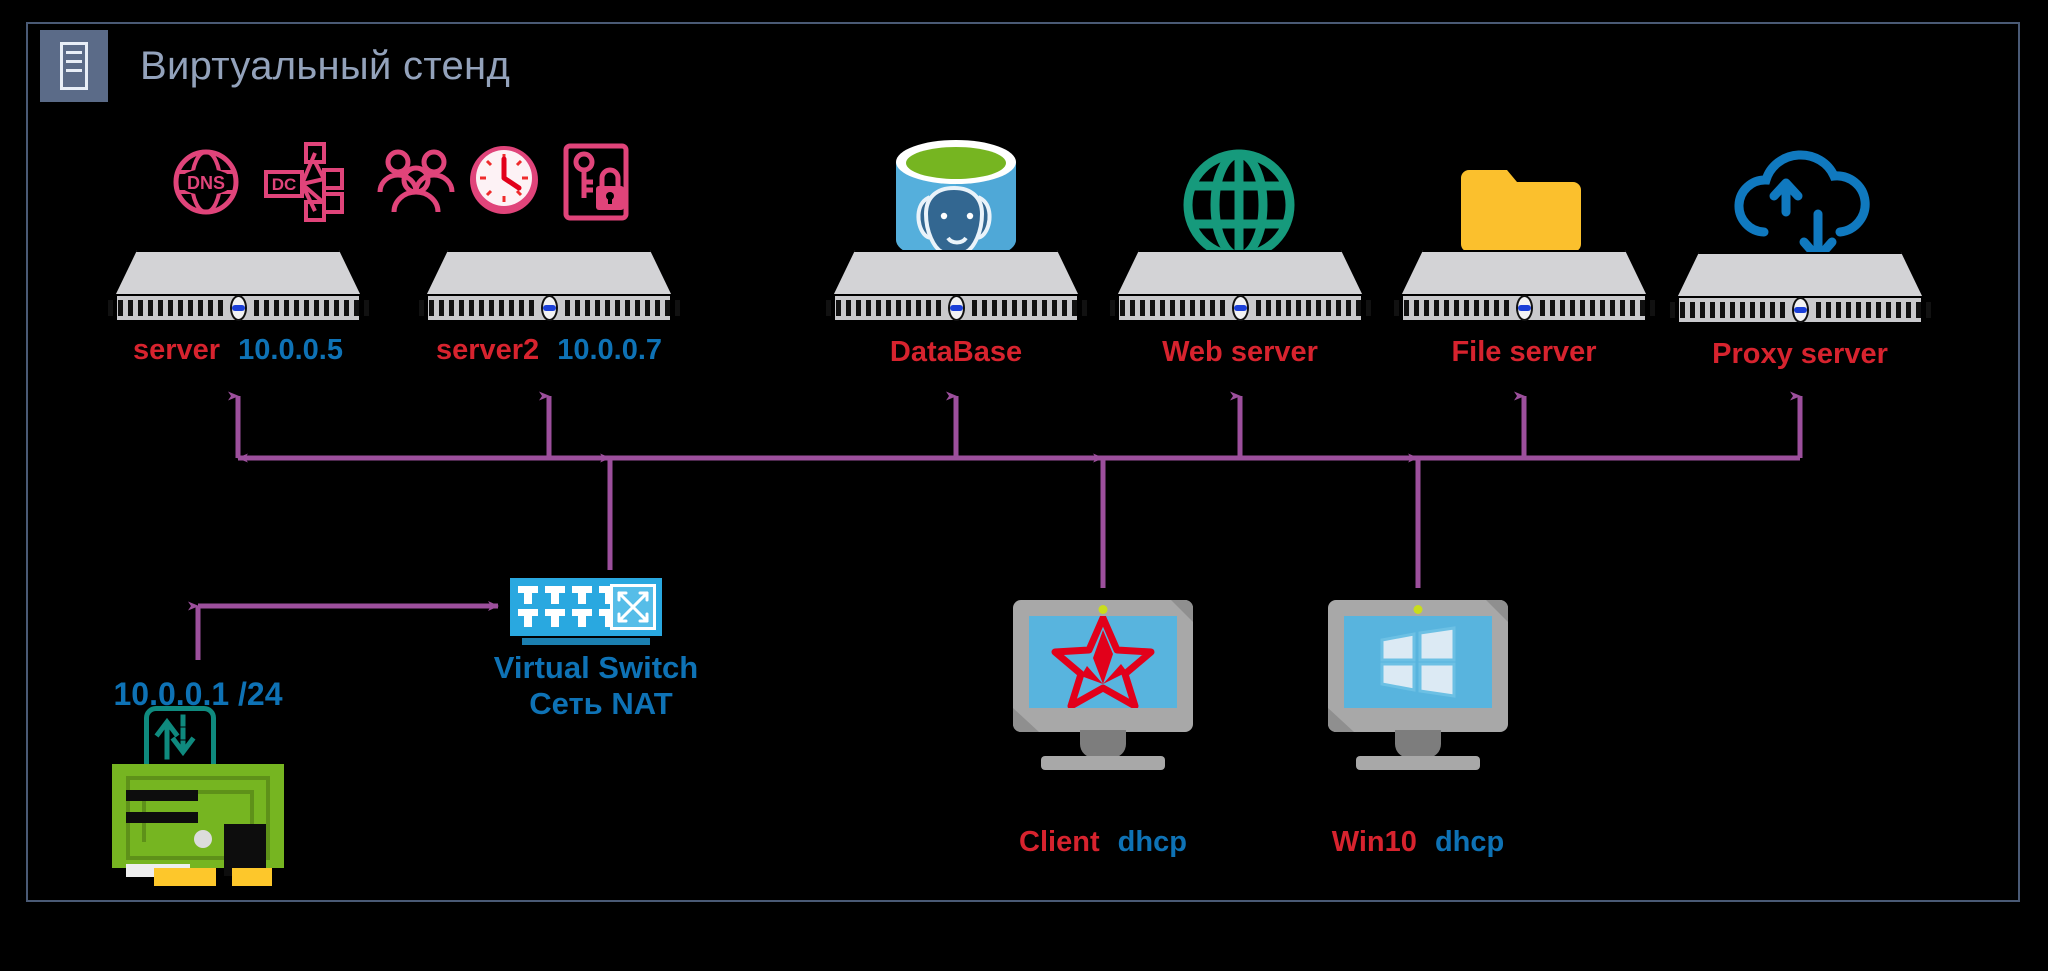 This screenshot has height=971, width=2048. I want to click on domain-controller-icon-label: DC, so click(284, 184).